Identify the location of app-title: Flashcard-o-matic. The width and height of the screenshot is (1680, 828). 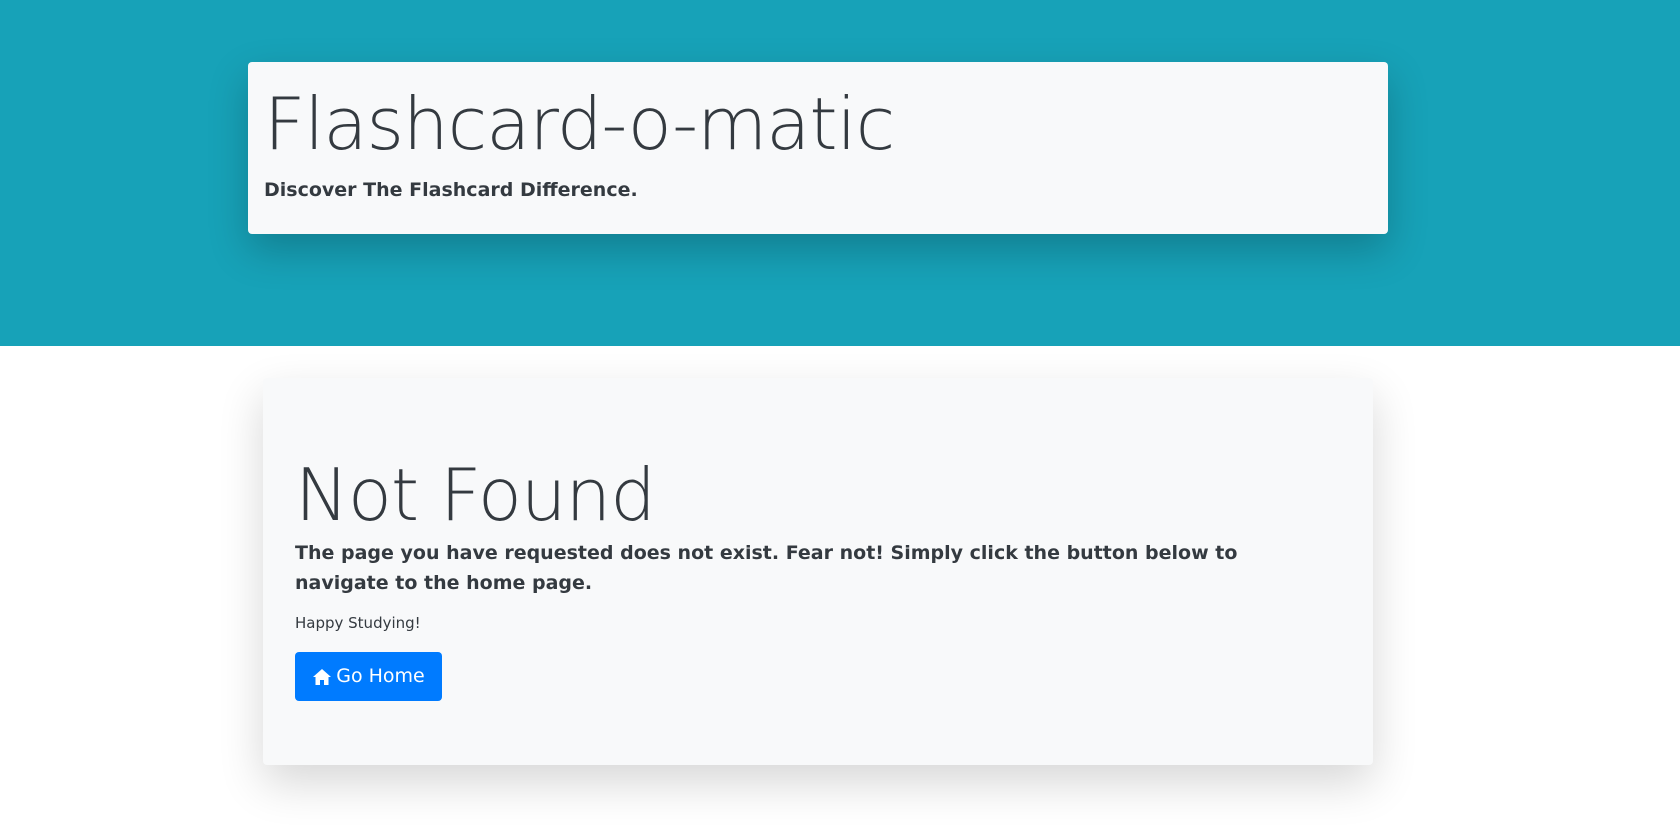
(579, 124).